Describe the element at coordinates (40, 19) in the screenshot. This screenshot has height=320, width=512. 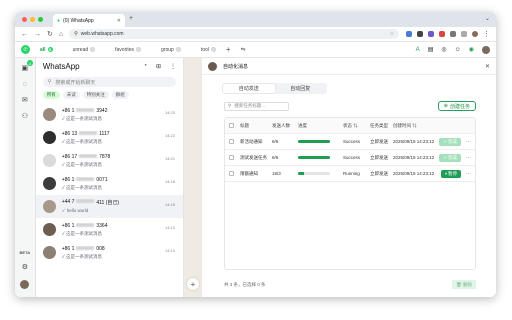
I see `maximize-window-button` at that location.